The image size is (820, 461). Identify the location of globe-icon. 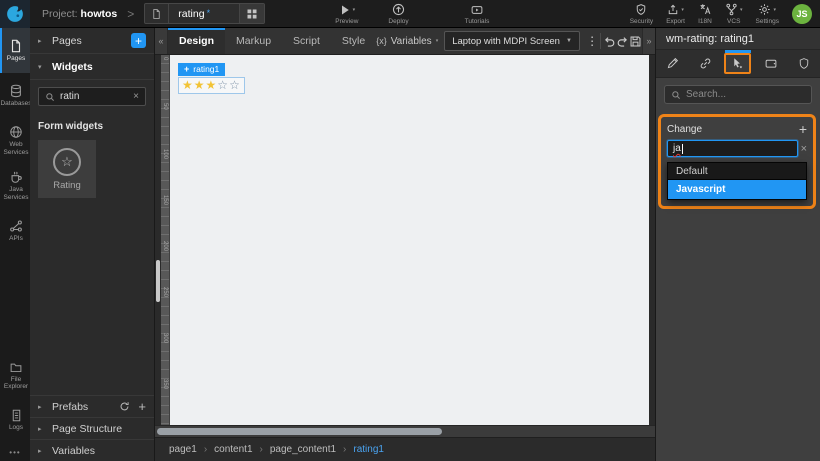
(16, 132).